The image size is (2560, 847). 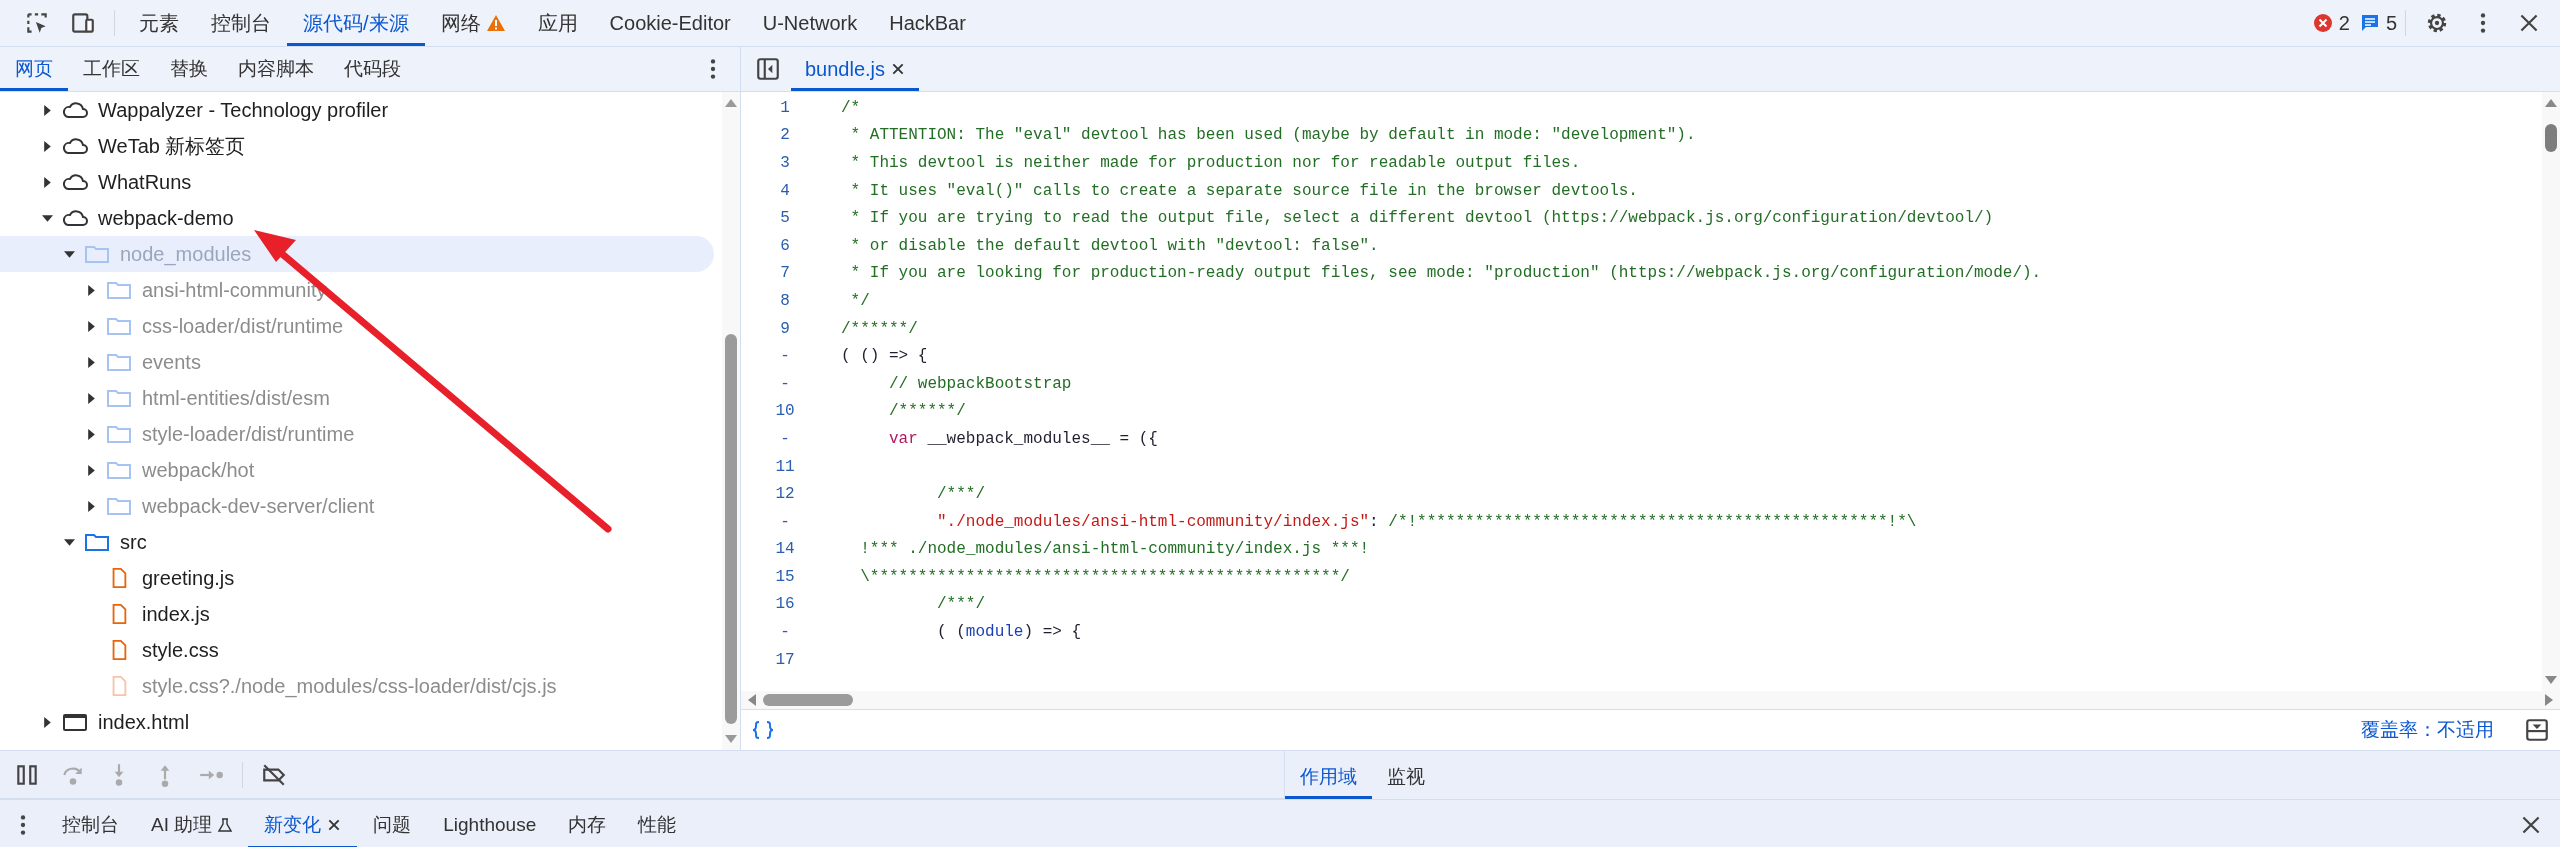 I want to click on drawer-tab: AI 助理, so click(x=192, y=823).